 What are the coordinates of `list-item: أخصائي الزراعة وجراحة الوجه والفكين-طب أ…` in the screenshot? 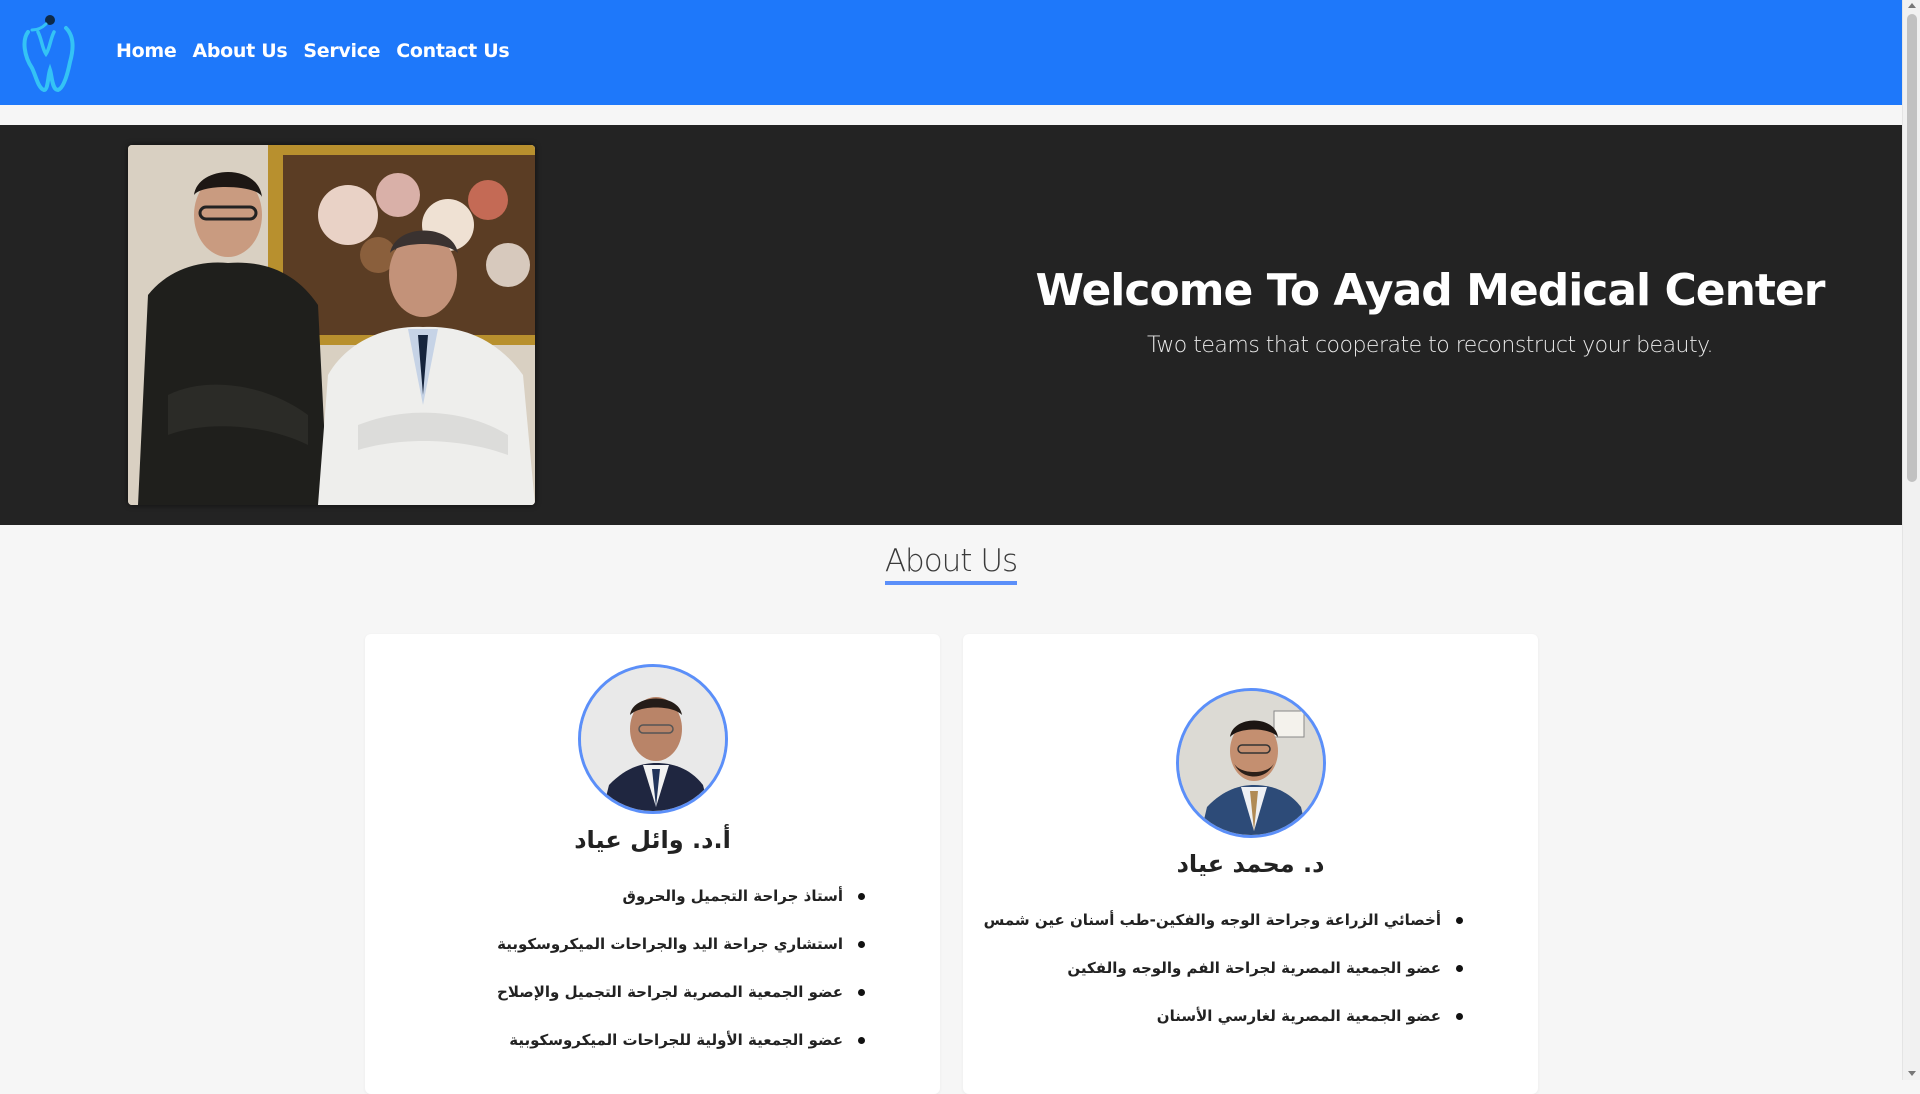 It's located at (1223, 934).